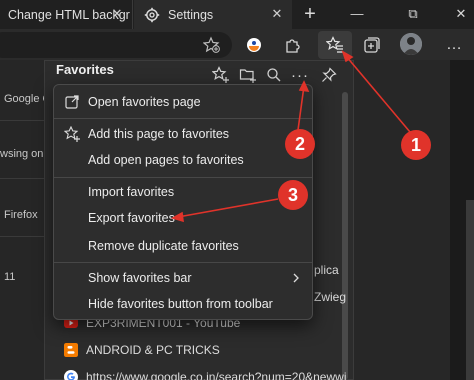 This screenshot has width=474, height=380. I want to click on list-item-label: plica, so click(326, 270).